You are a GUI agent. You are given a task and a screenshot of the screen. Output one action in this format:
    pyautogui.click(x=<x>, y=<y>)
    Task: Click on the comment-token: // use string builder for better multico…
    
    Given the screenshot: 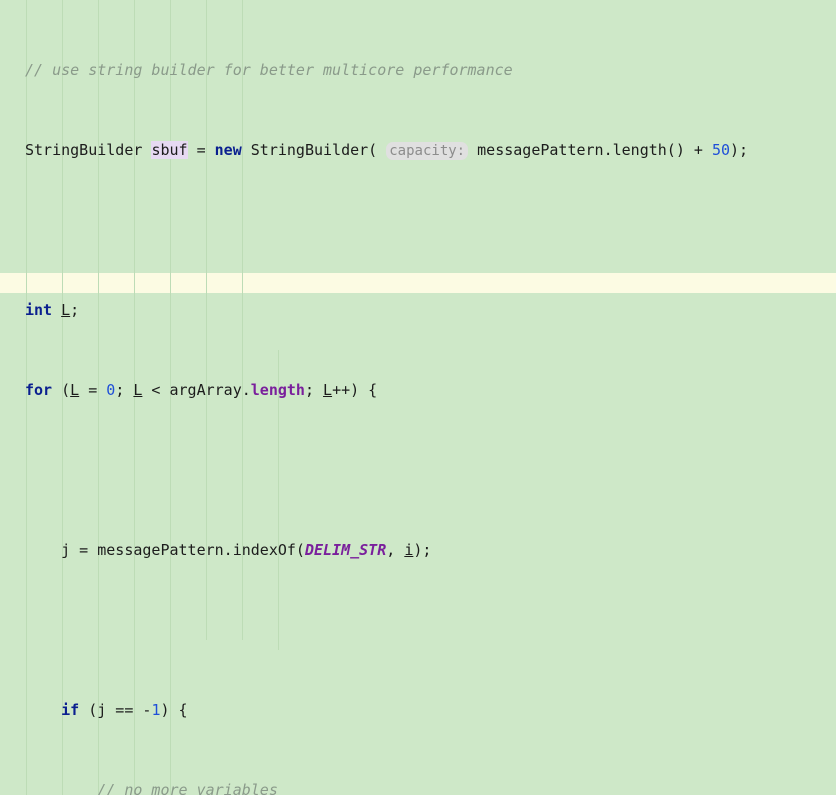 What is the action you would take?
    pyautogui.click(x=269, y=70)
    